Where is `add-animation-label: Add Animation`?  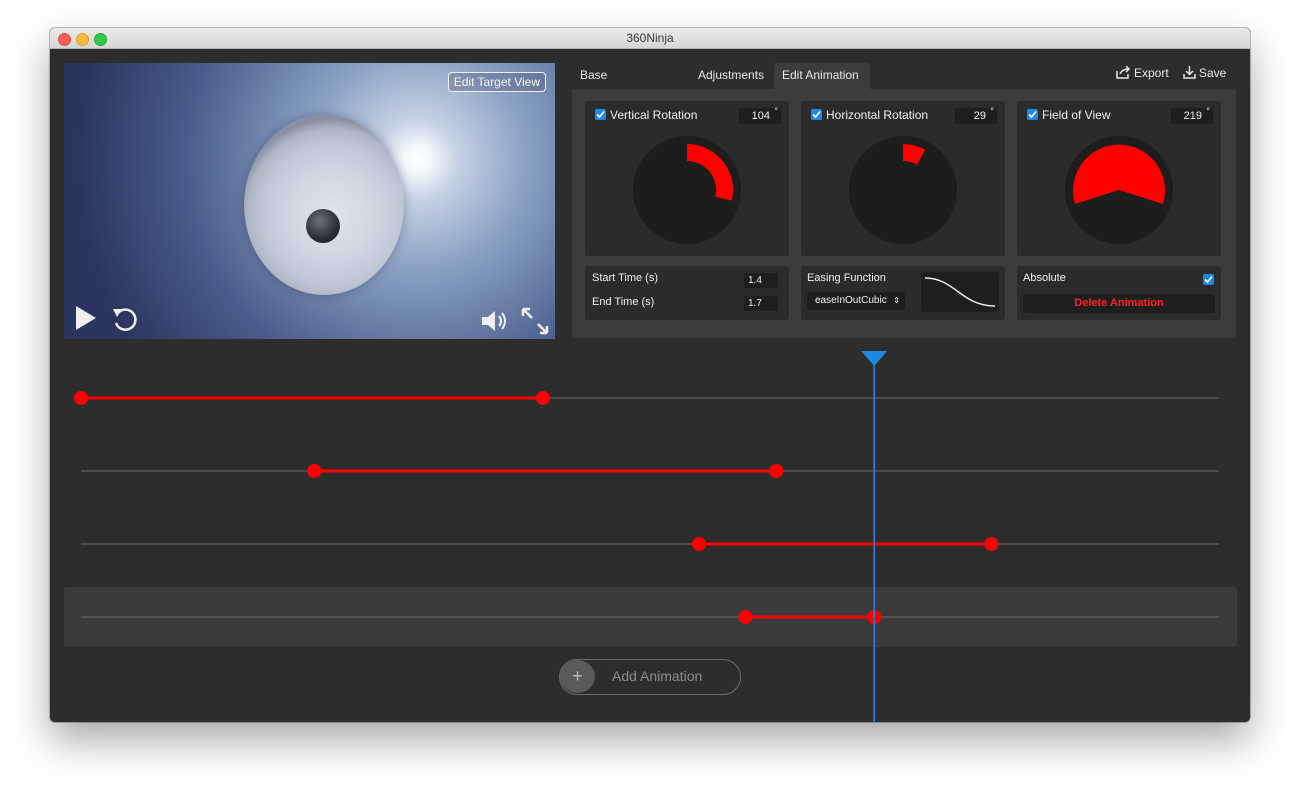
add-animation-label: Add Animation is located at coordinates (657, 676).